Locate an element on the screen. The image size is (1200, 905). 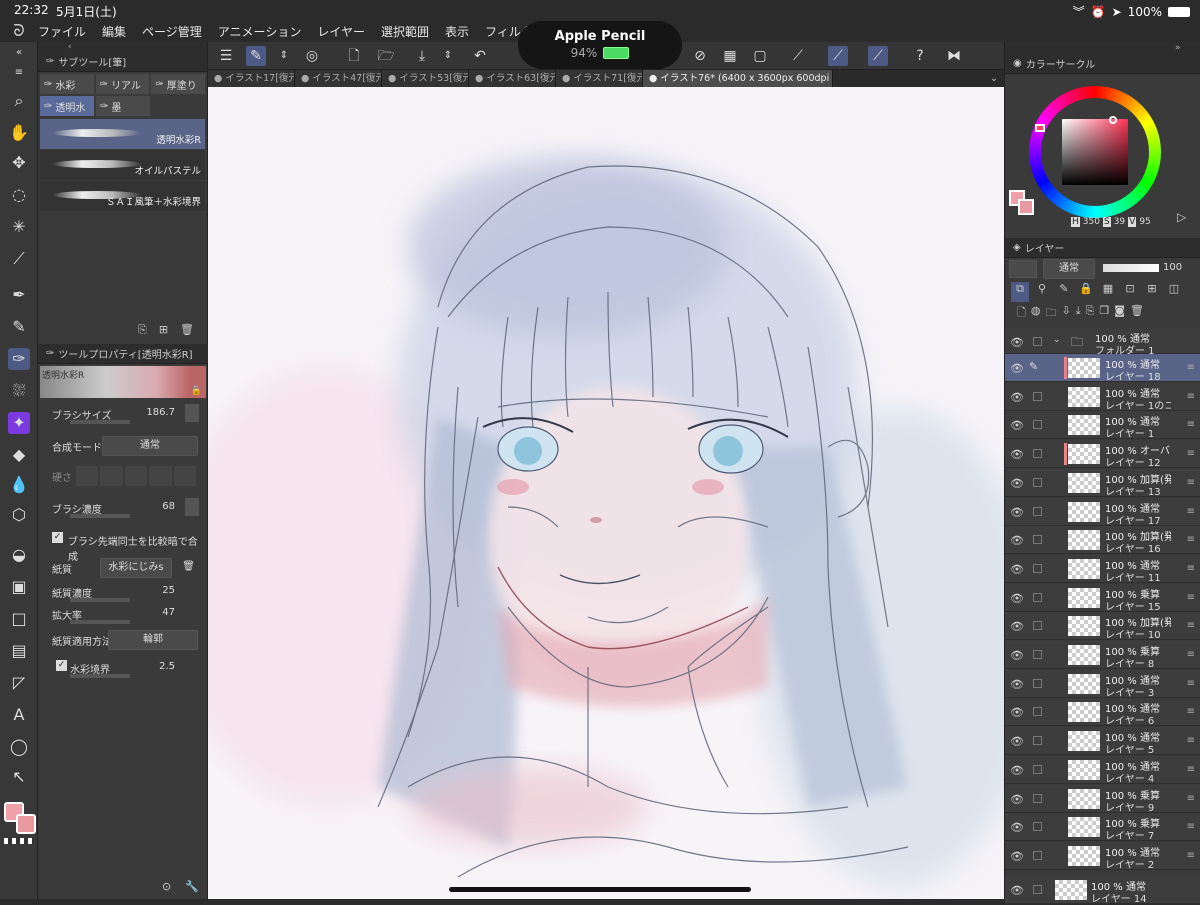
collapse-icon: « is located at coordinates (19, 53).